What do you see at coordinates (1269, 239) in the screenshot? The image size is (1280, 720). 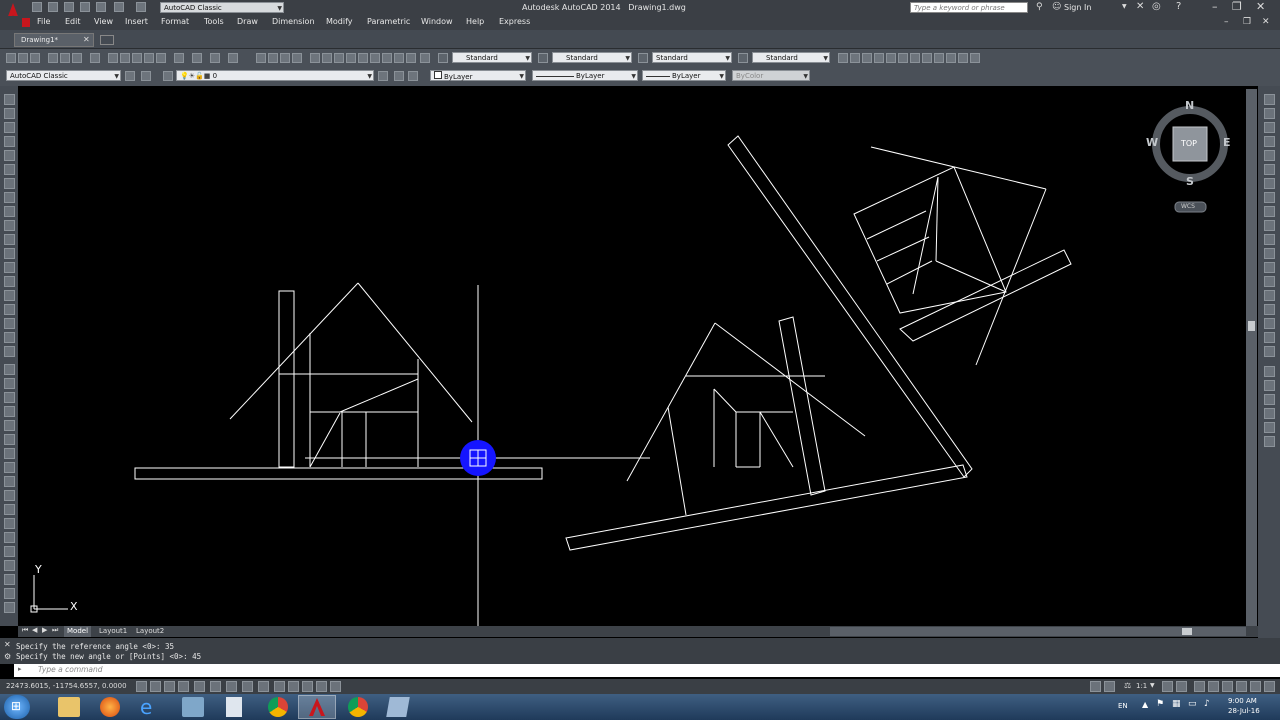 I see `continue-dim-icon` at bounding box center [1269, 239].